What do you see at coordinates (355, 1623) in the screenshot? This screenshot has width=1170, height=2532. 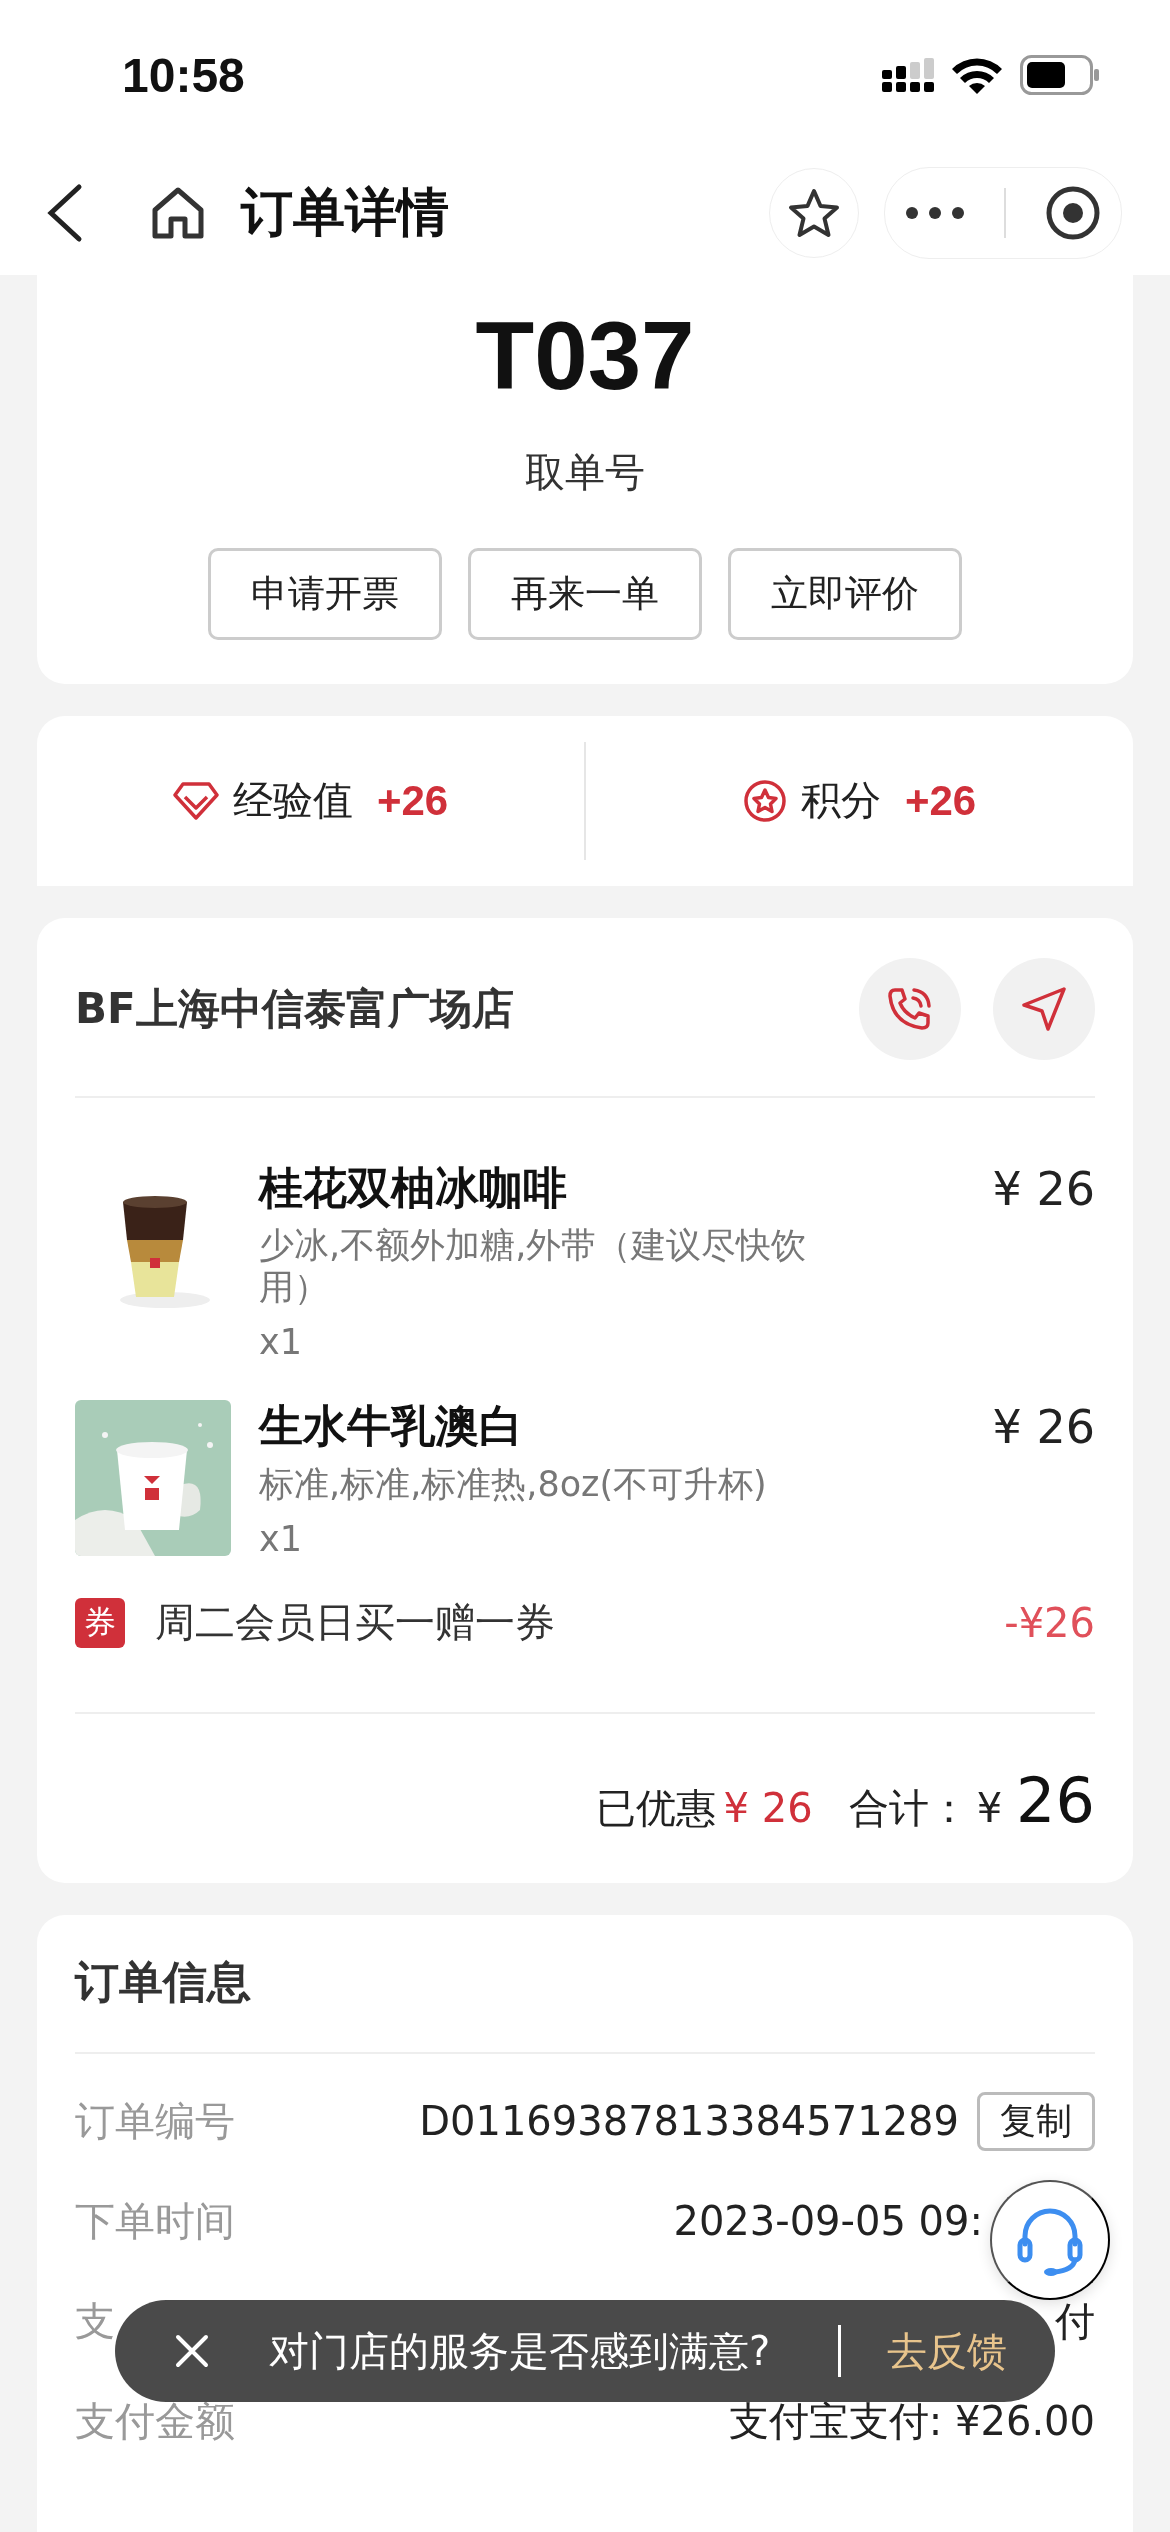 I see `coupon-name: 周二会员日买一赠一券` at bounding box center [355, 1623].